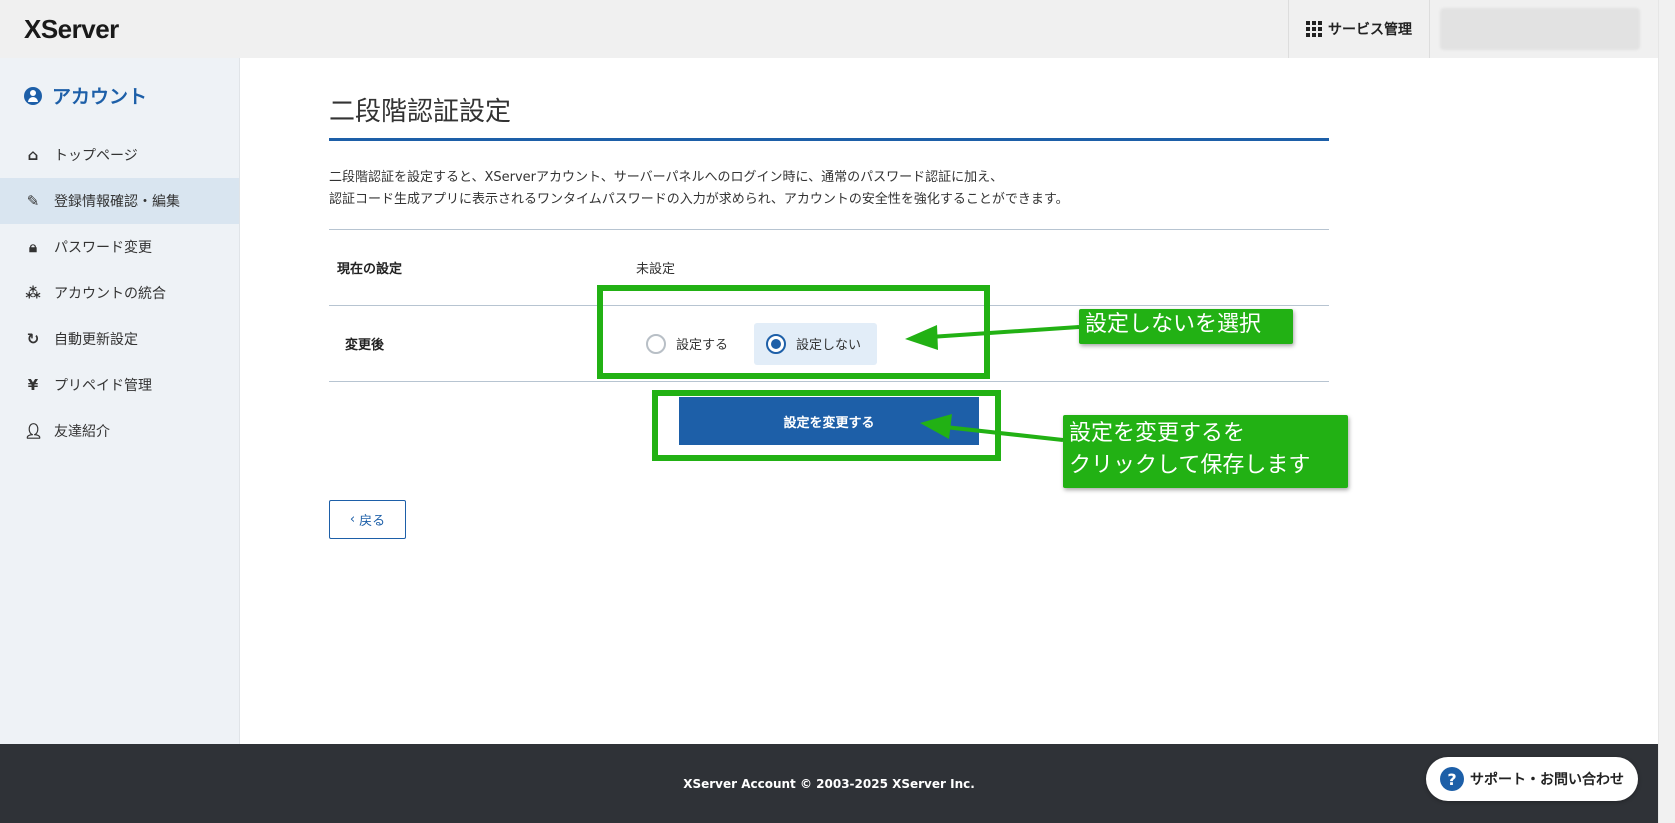 The image size is (1675, 823). I want to click on lock-icon: 🔒︎, so click(33, 247).